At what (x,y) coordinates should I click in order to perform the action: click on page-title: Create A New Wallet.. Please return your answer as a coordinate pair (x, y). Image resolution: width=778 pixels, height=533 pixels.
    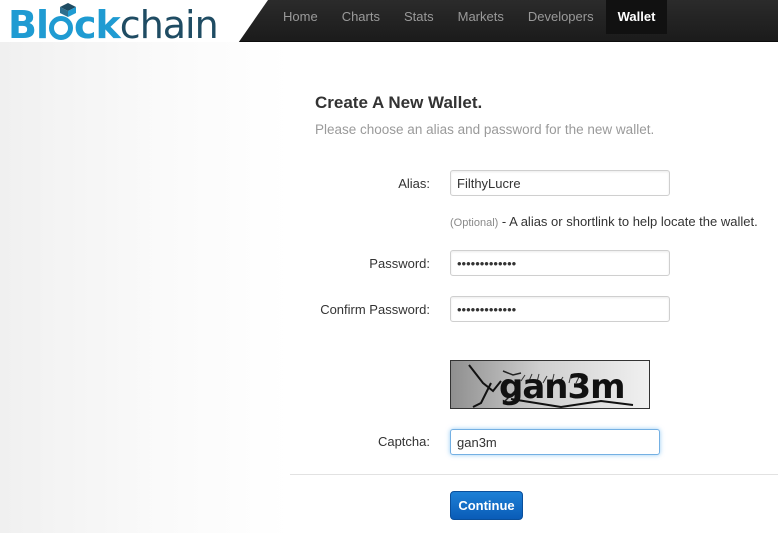
    Looking at the image, I should click on (399, 102).